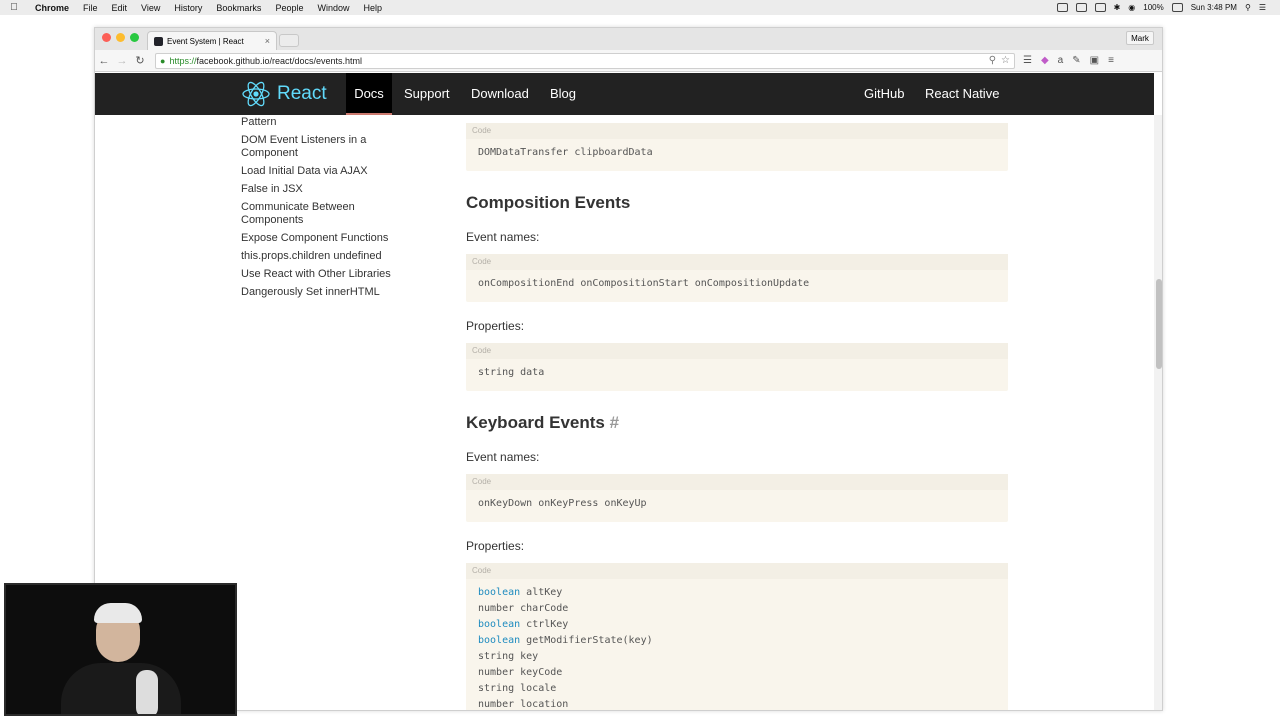 This screenshot has height=720, width=1280. What do you see at coordinates (90, 8) in the screenshot?
I see `menu-file: File` at bounding box center [90, 8].